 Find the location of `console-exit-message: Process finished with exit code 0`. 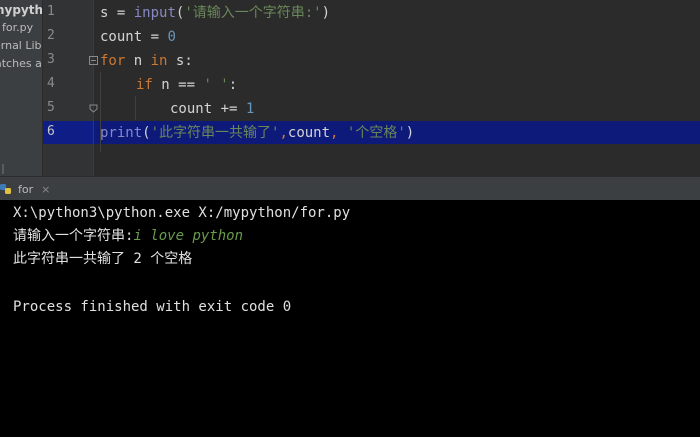

console-exit-message: Process finished with exit code 0 is located at coordinates (152, 307).